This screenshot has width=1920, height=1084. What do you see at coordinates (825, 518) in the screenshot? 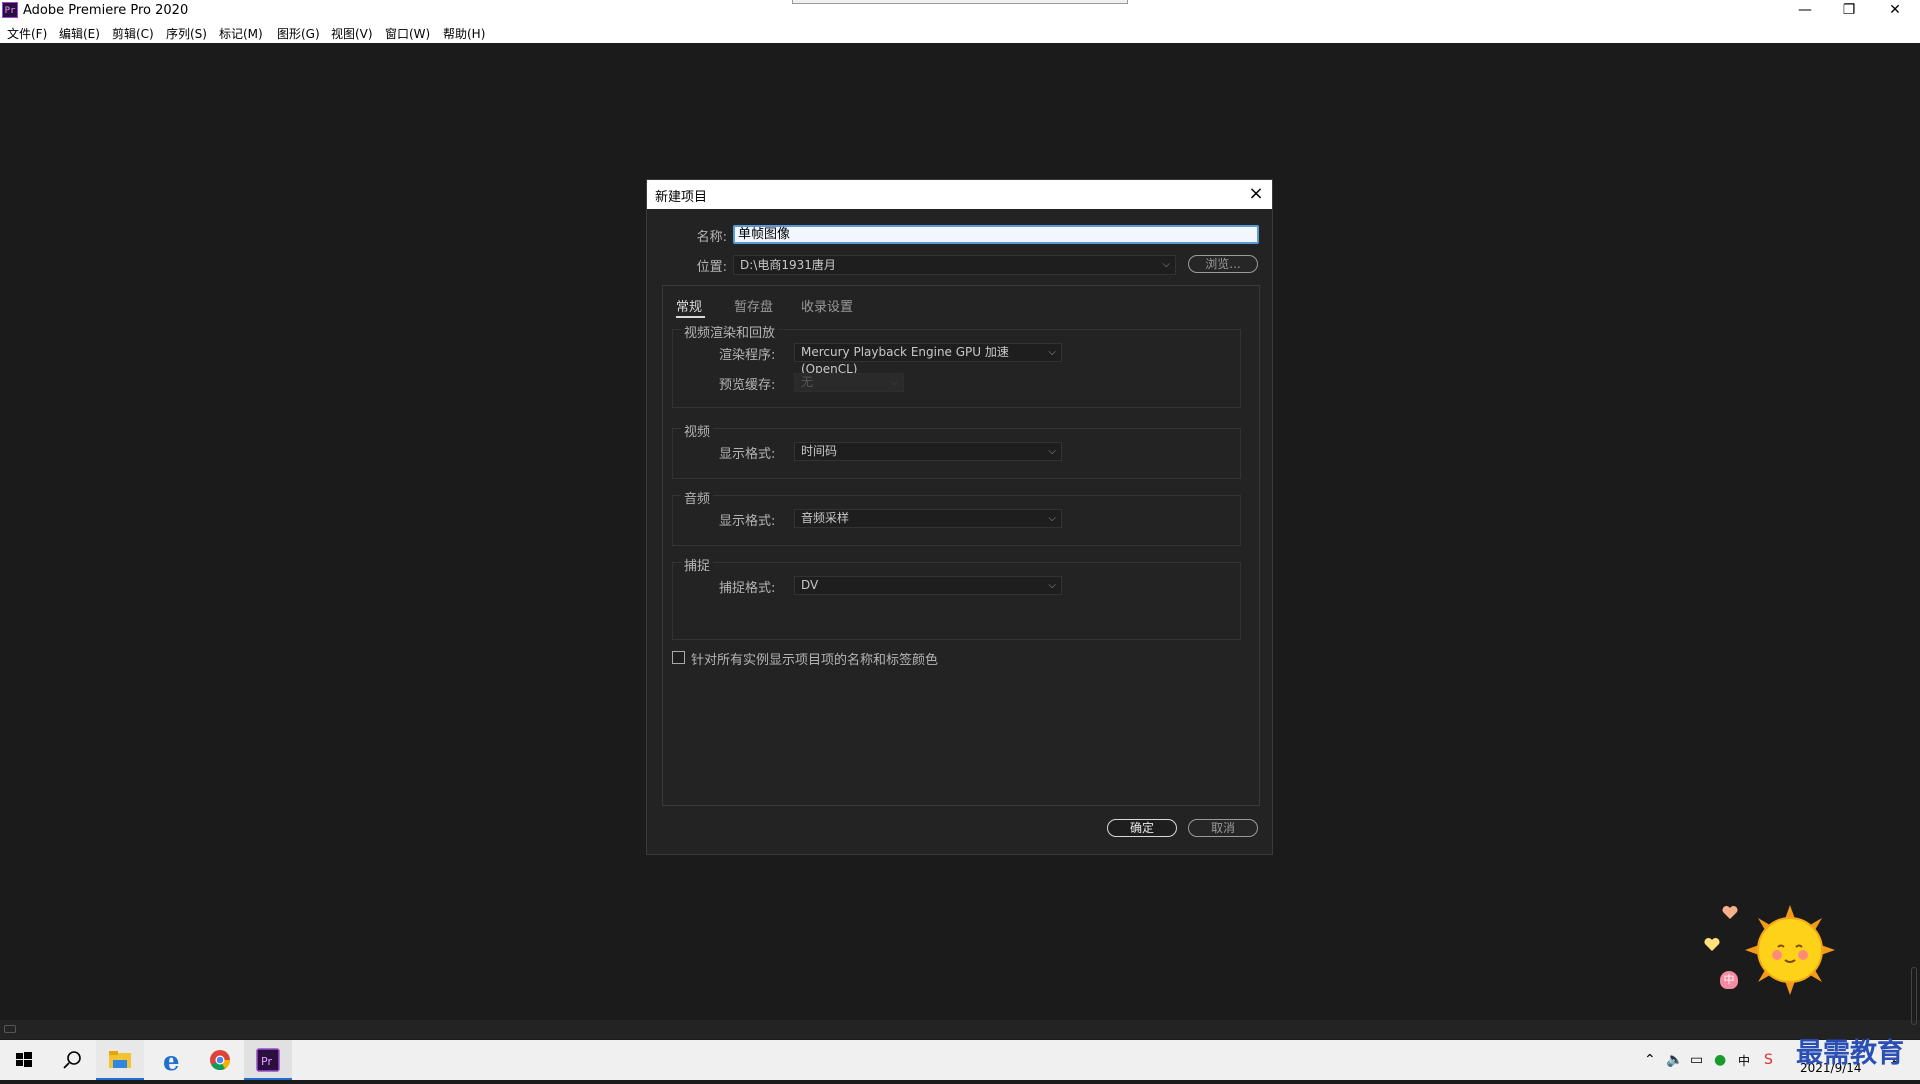
I see `audio-display-format-value: 音频采样` at bounding box center [825, 518].